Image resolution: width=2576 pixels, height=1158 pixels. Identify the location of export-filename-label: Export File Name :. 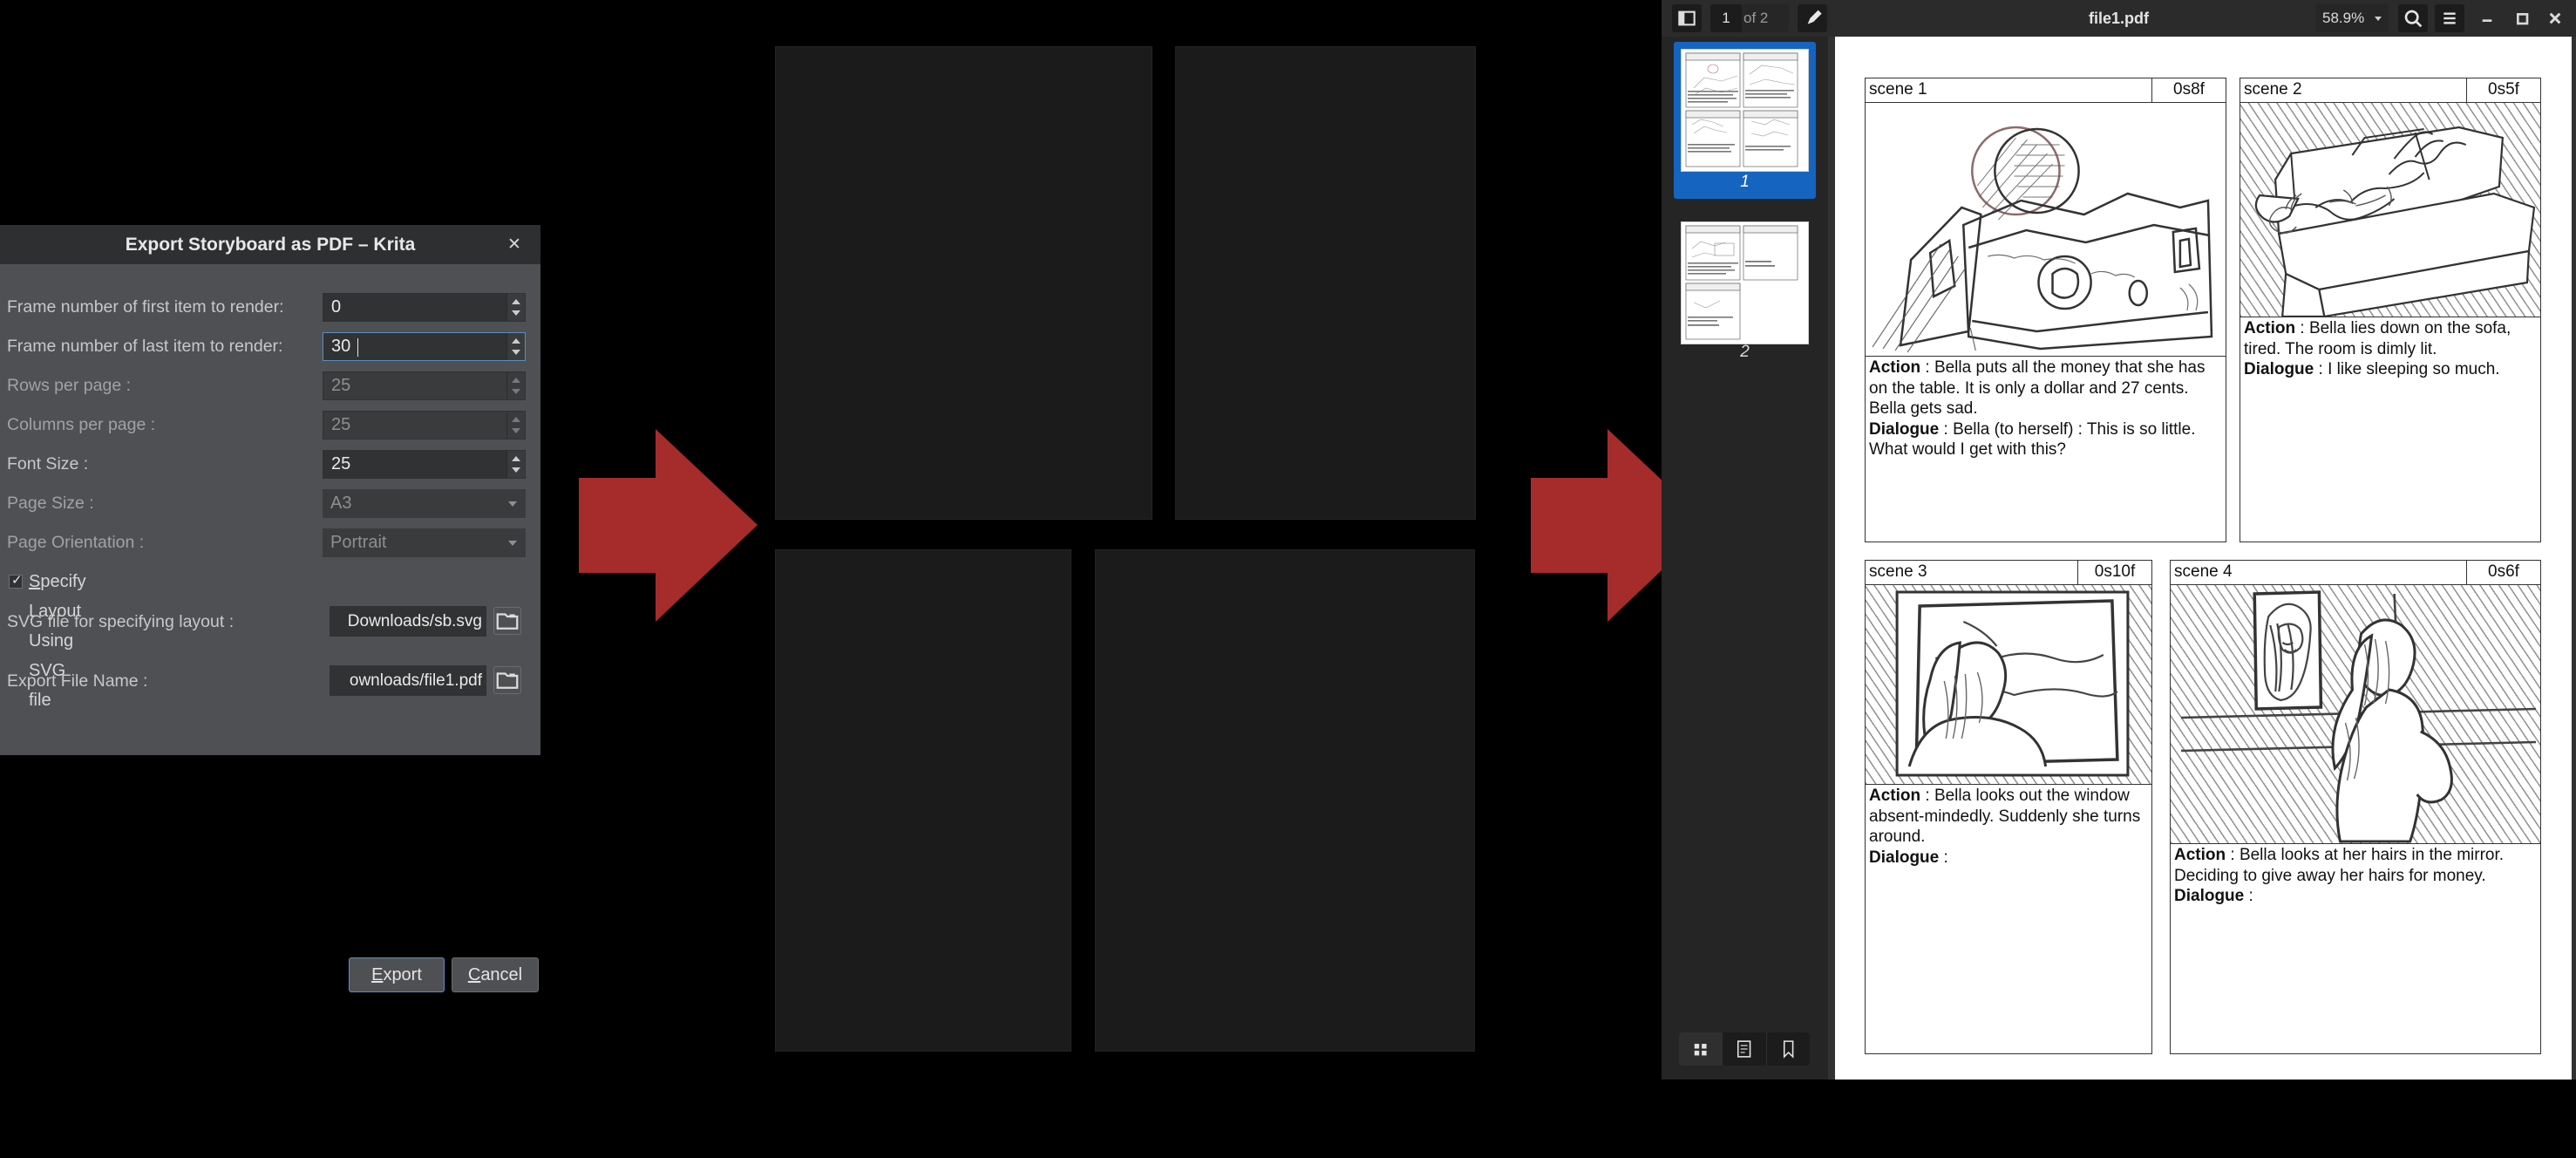
(77, 681).